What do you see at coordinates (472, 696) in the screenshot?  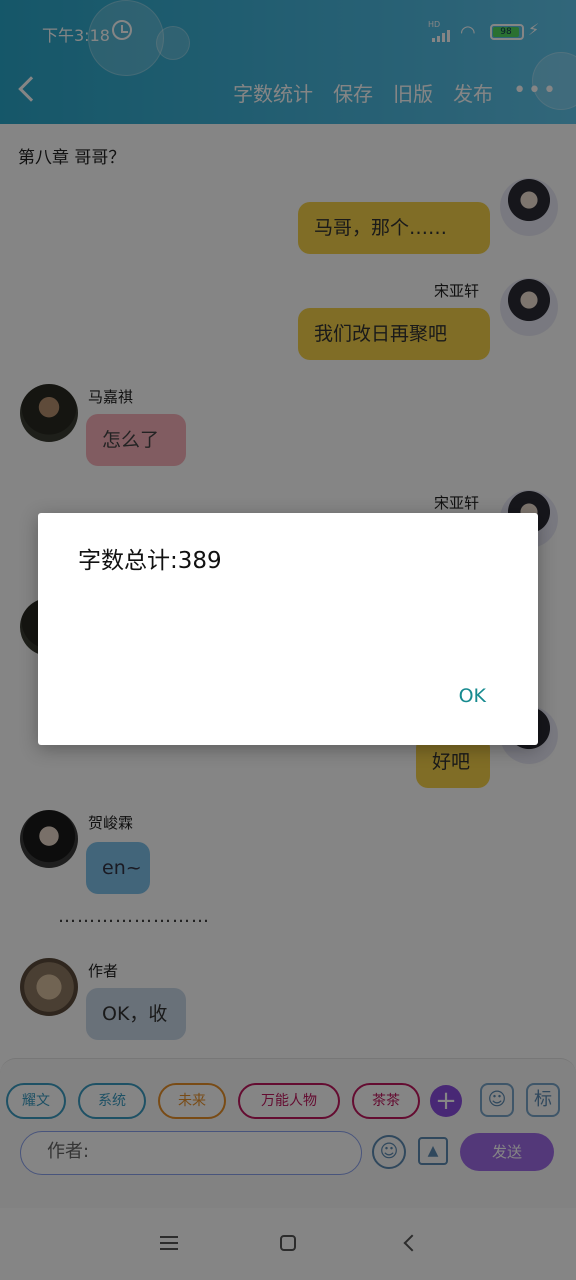 I see `ok-button: OK` at bounding box center [472, 696].